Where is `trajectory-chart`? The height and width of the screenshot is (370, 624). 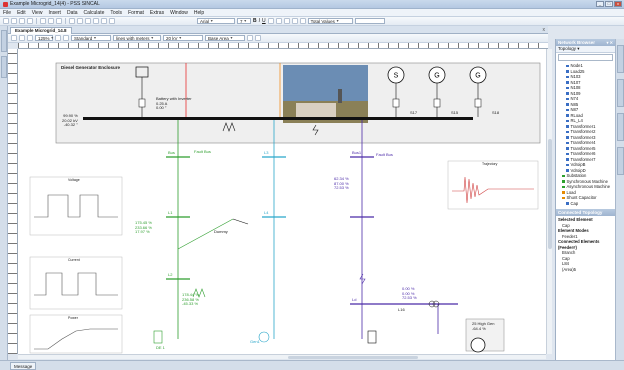 trajectory-chart is located at coordinates (493, 185).